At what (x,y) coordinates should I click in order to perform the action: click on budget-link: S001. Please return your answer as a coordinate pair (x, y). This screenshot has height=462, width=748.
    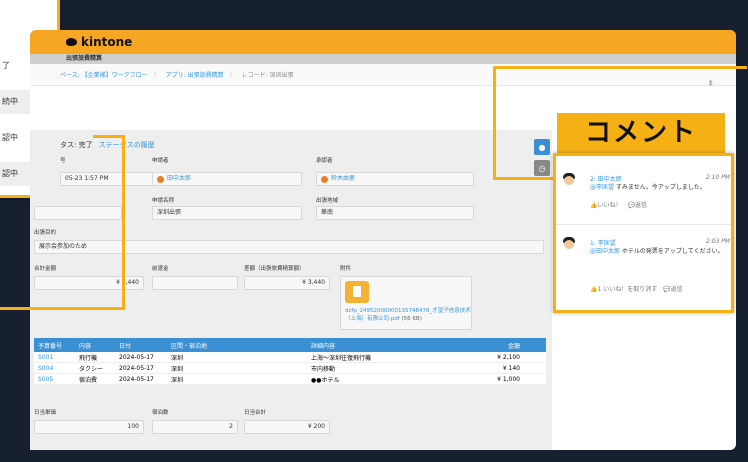
    Looking at the image, I should click on (56, 357).